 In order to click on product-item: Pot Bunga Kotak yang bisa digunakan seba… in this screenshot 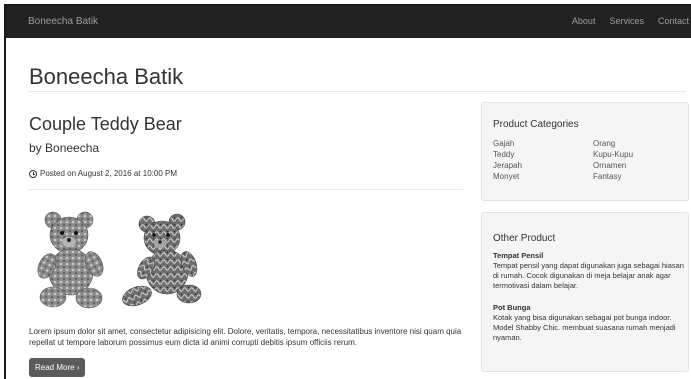, I will do `click(589, 323)`.